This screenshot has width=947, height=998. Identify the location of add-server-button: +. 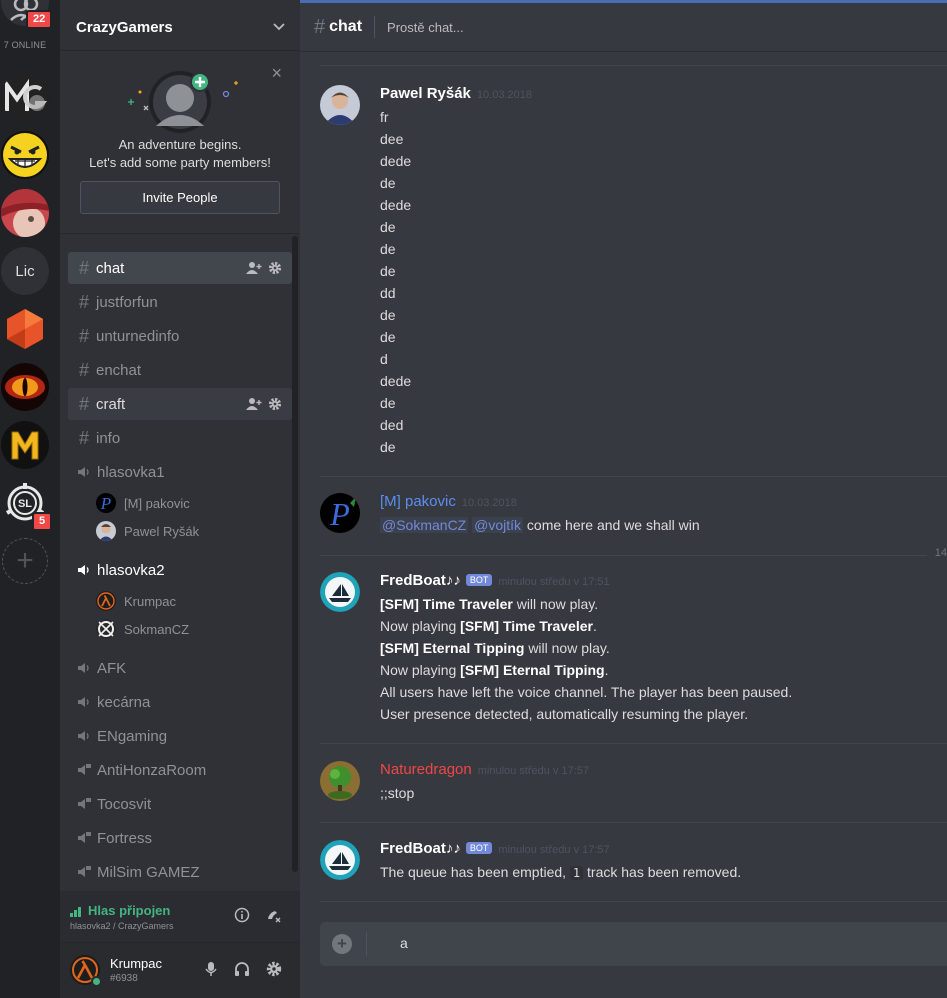
(25, 561).